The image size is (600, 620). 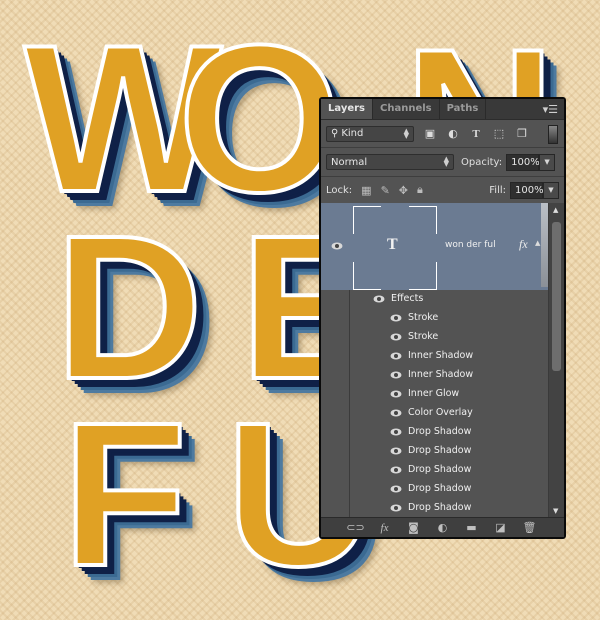 I want to click on opacity-input: 100%, so click(x=523, y=162).